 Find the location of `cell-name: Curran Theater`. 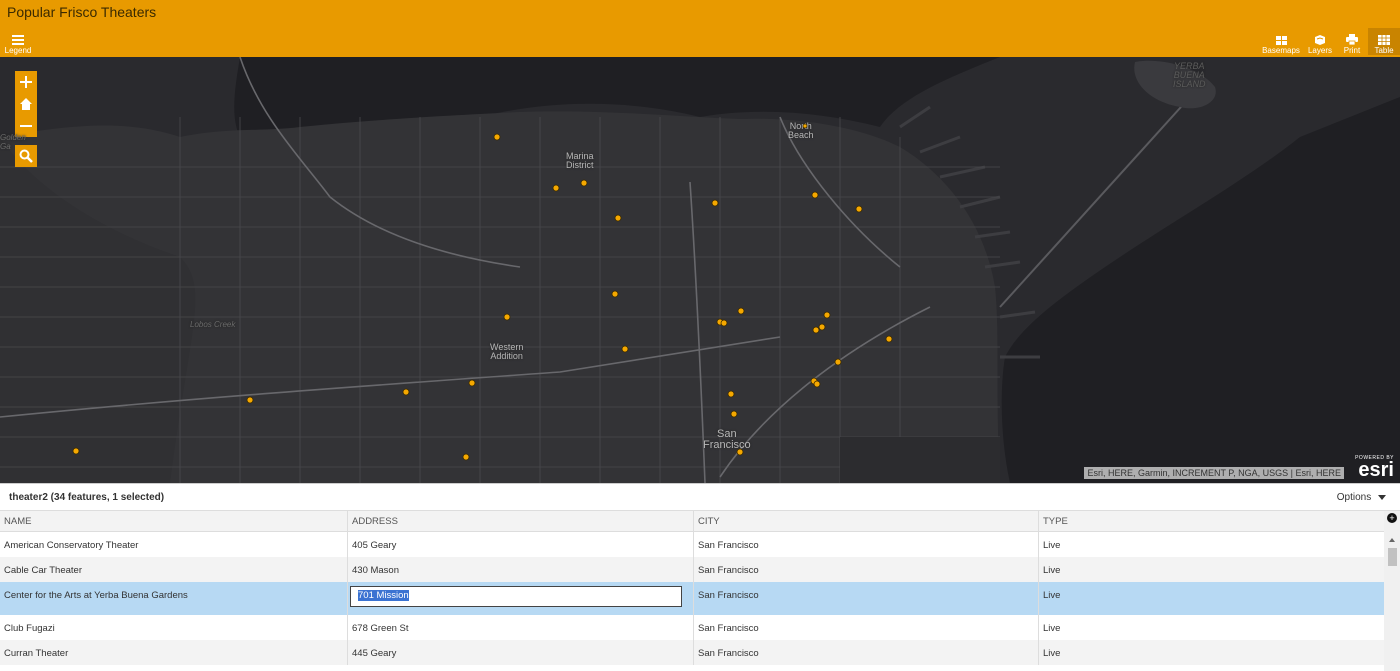

cell-name: Curran Theater is located at coordinates (36, 653).